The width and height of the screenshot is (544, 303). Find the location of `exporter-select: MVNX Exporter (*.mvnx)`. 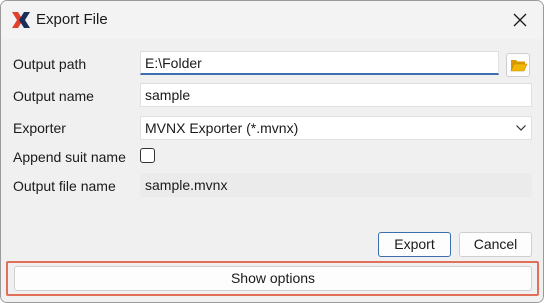

exporter-select: MVNX Exporter (*.mvnx) is located at coordinates (336, 128).